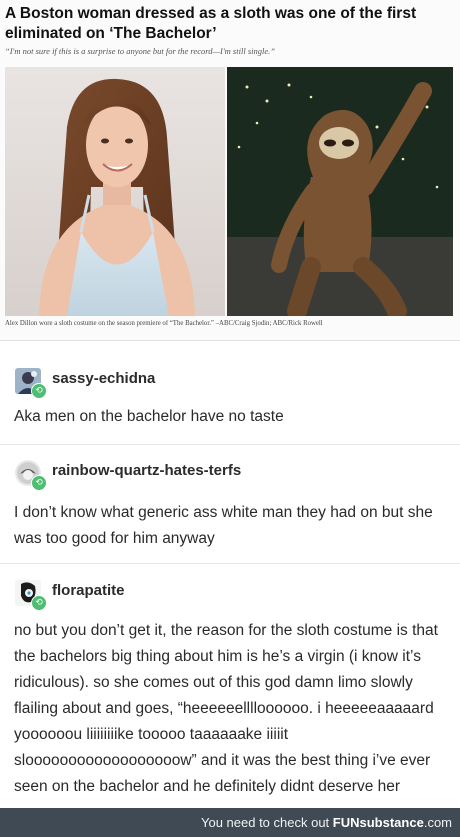 The height and width of the screenshot is (837, 460). I want to click on avatar-florapatite: ⟲, so click(31, 595).